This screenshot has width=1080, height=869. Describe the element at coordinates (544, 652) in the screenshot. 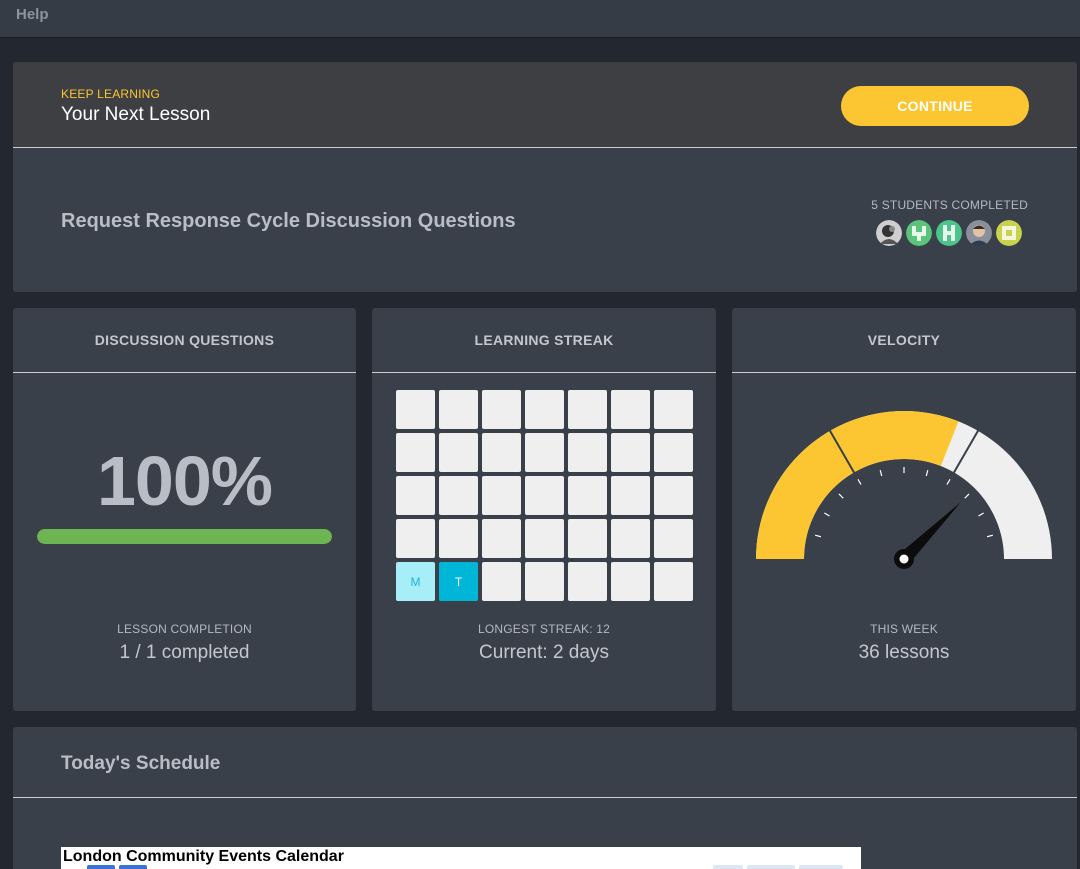

I see `current-streak-value: Current: 2 days` at that location.